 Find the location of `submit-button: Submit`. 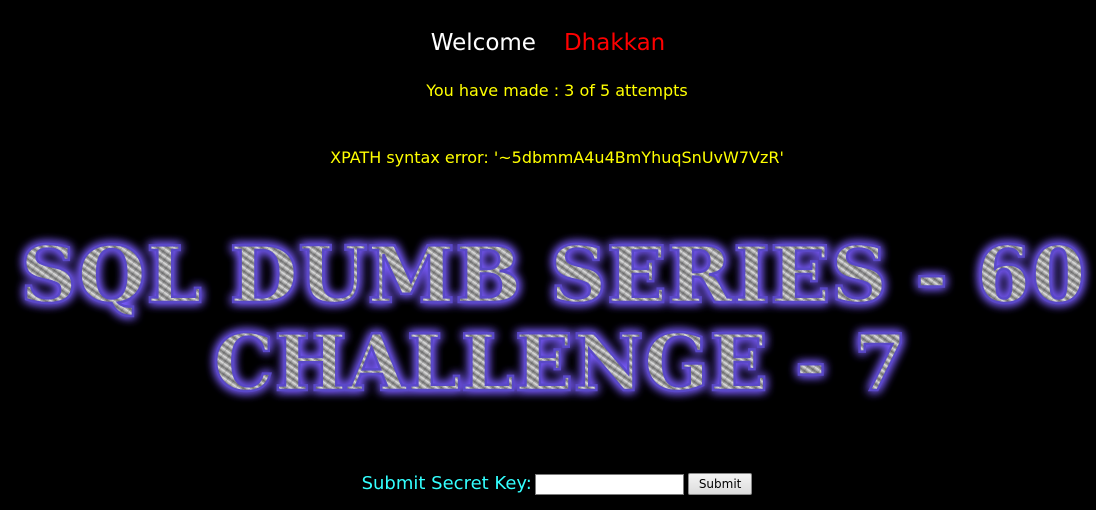

submit-button: Submit is located at coordinates (720, 484).